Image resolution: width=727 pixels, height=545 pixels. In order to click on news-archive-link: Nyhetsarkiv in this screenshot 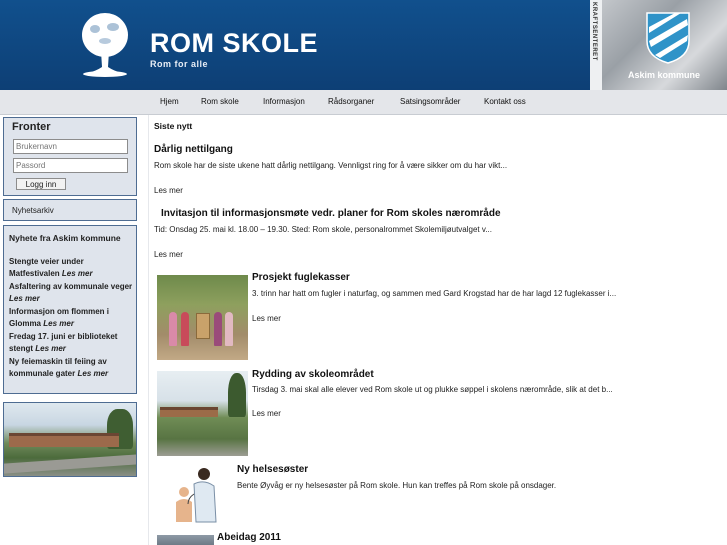, I will do `click(33, 210)`.